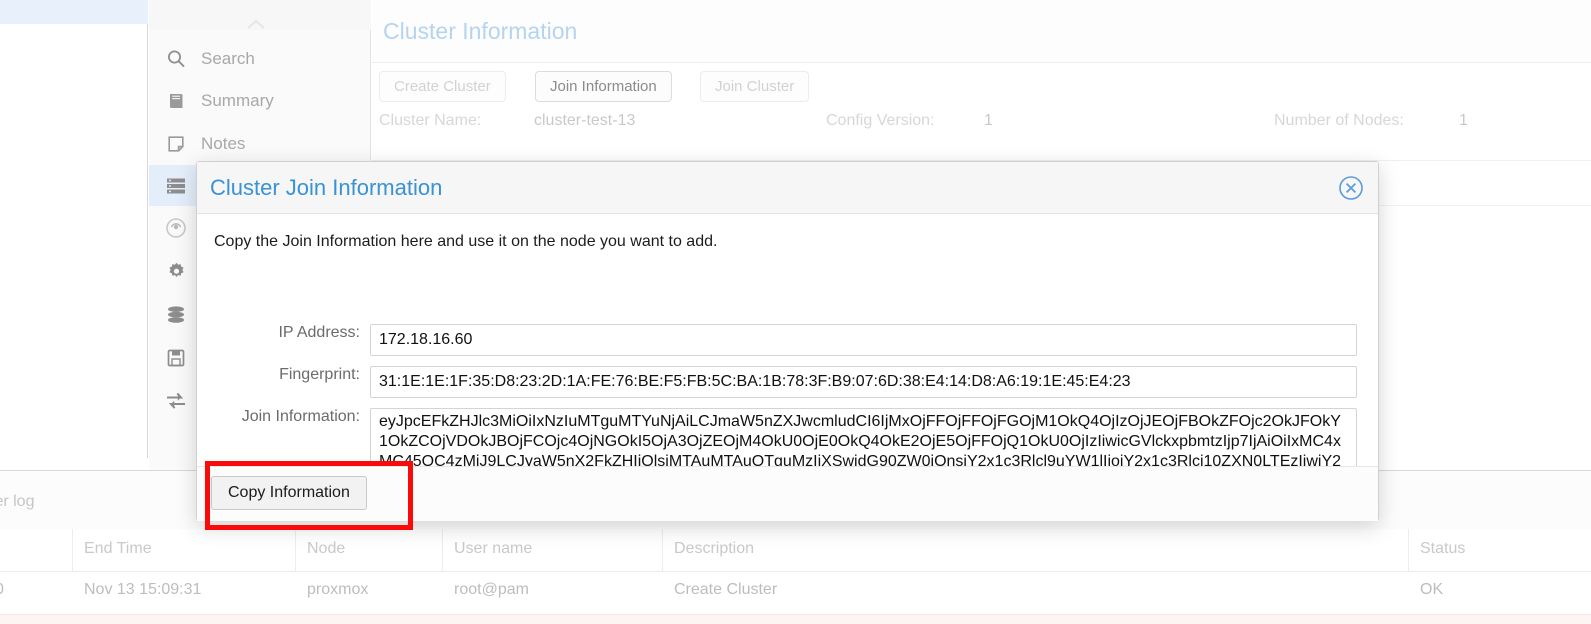 The height and width of the screenshot is (624, 1591). What do you see at coordinates (1463, 120) in the screenshot?
I see `number-of-nodes-value: 1` at bounding box center [1463, 120].